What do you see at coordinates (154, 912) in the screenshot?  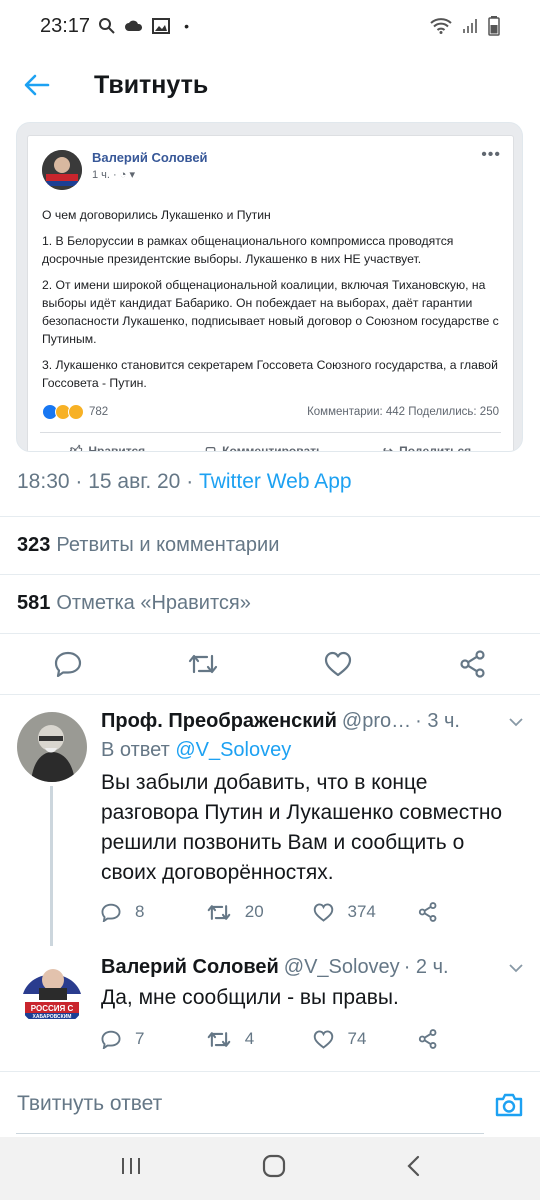 I see `reply-button: 8` at bounding box center [154, 912].